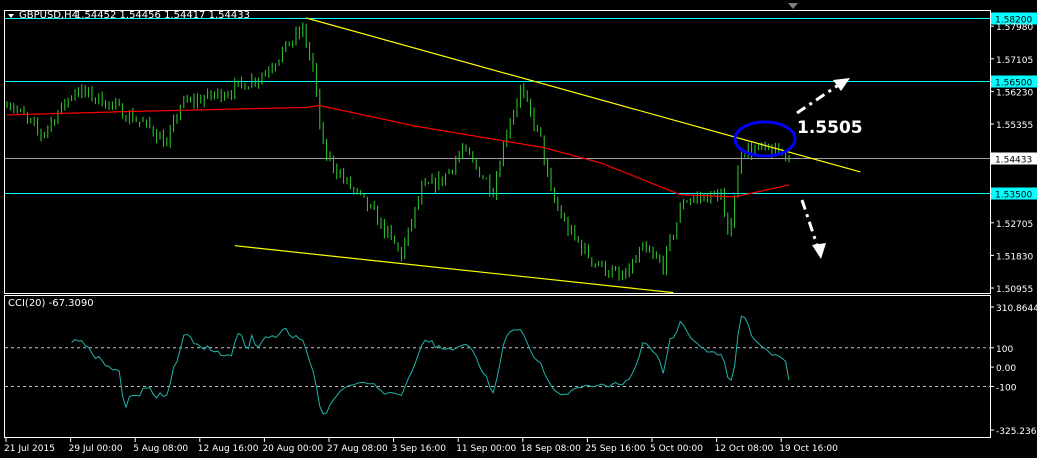 The image size is (1037, 458). What do you see at coordinates (808, 449) in the screenshot?
I see `time-tick-label: 19 Oct 16:00` at bounding box center [808, 449].